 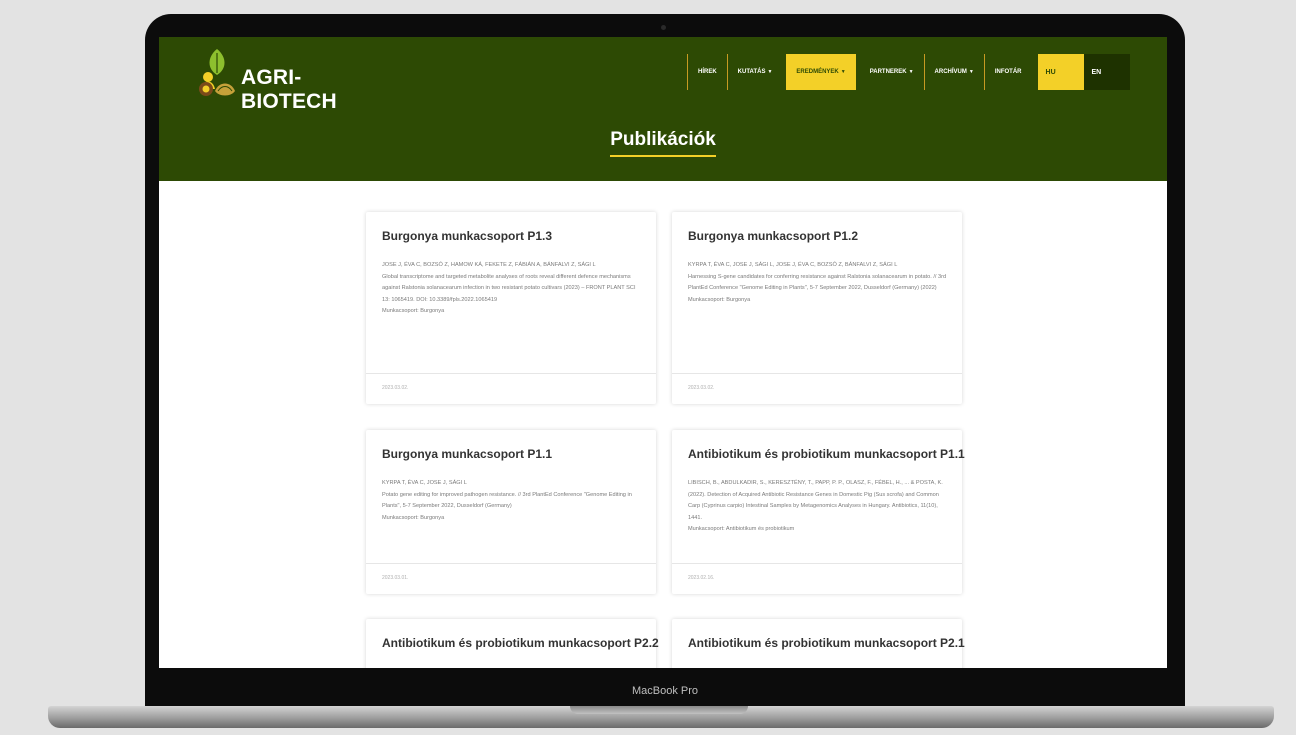 I want to click on nav-item-label: ARCHÍVUM, so click(x=950, y=72).